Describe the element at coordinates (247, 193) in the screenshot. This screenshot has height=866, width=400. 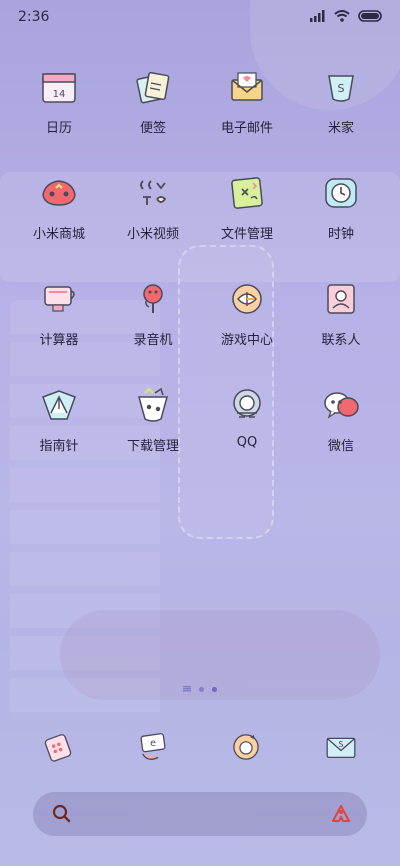
I see `file-manager-icon` at that location.